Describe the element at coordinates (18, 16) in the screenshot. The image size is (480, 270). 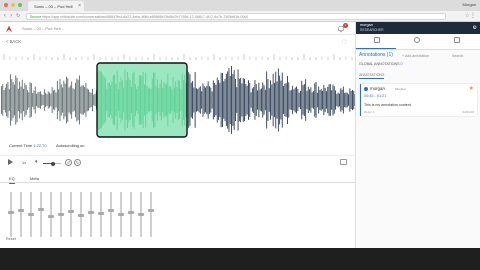
I see `reload-icon: ↻` at that location.